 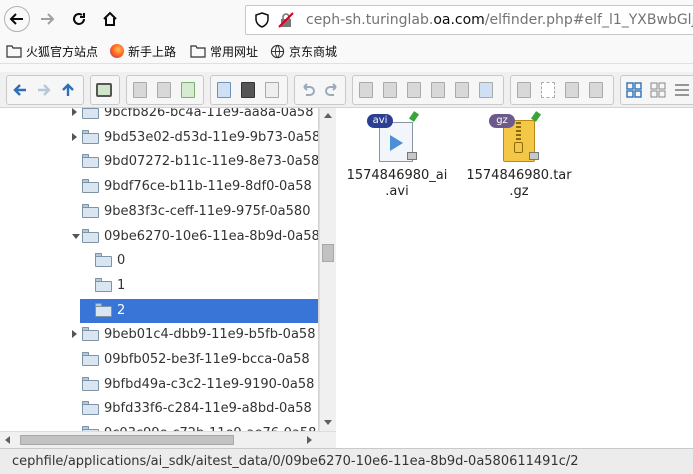 What do you see at coordinates (52, 51) in the screenshot?
I see `bookmark-item: 火狐官方站点` at bounding box center [52, 51].